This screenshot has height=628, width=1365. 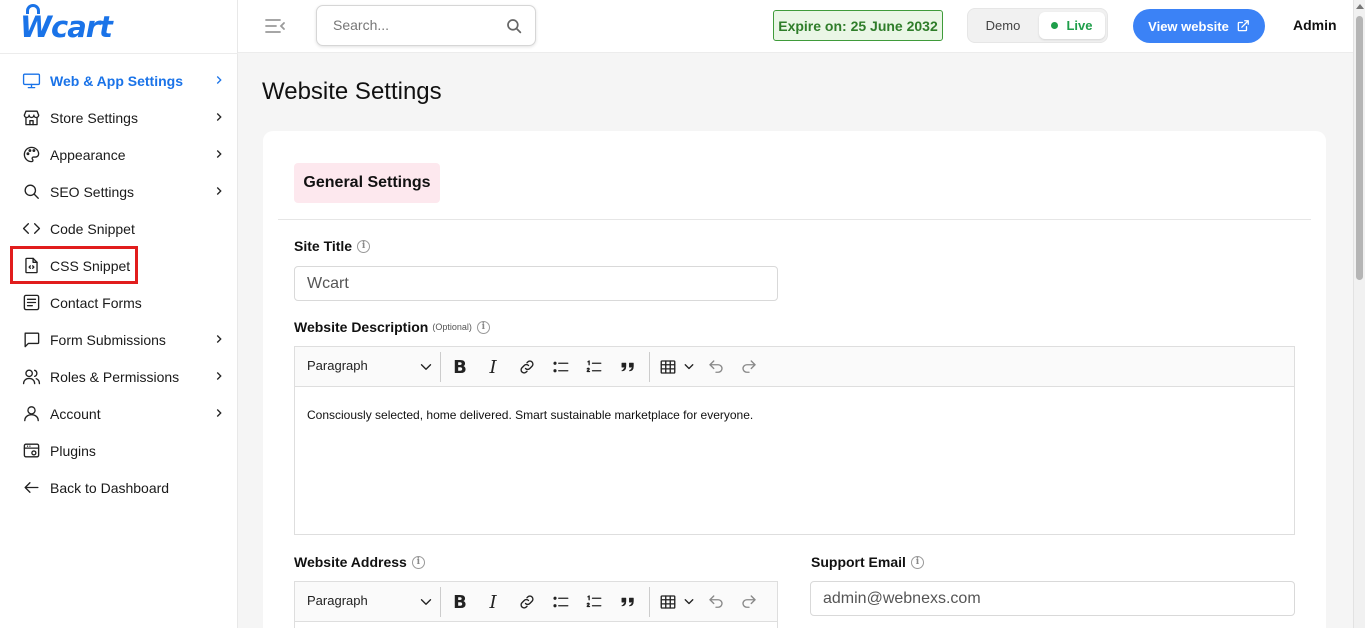 I want to click on address-editor: Paragraph B I, so click(x=536, y=604).